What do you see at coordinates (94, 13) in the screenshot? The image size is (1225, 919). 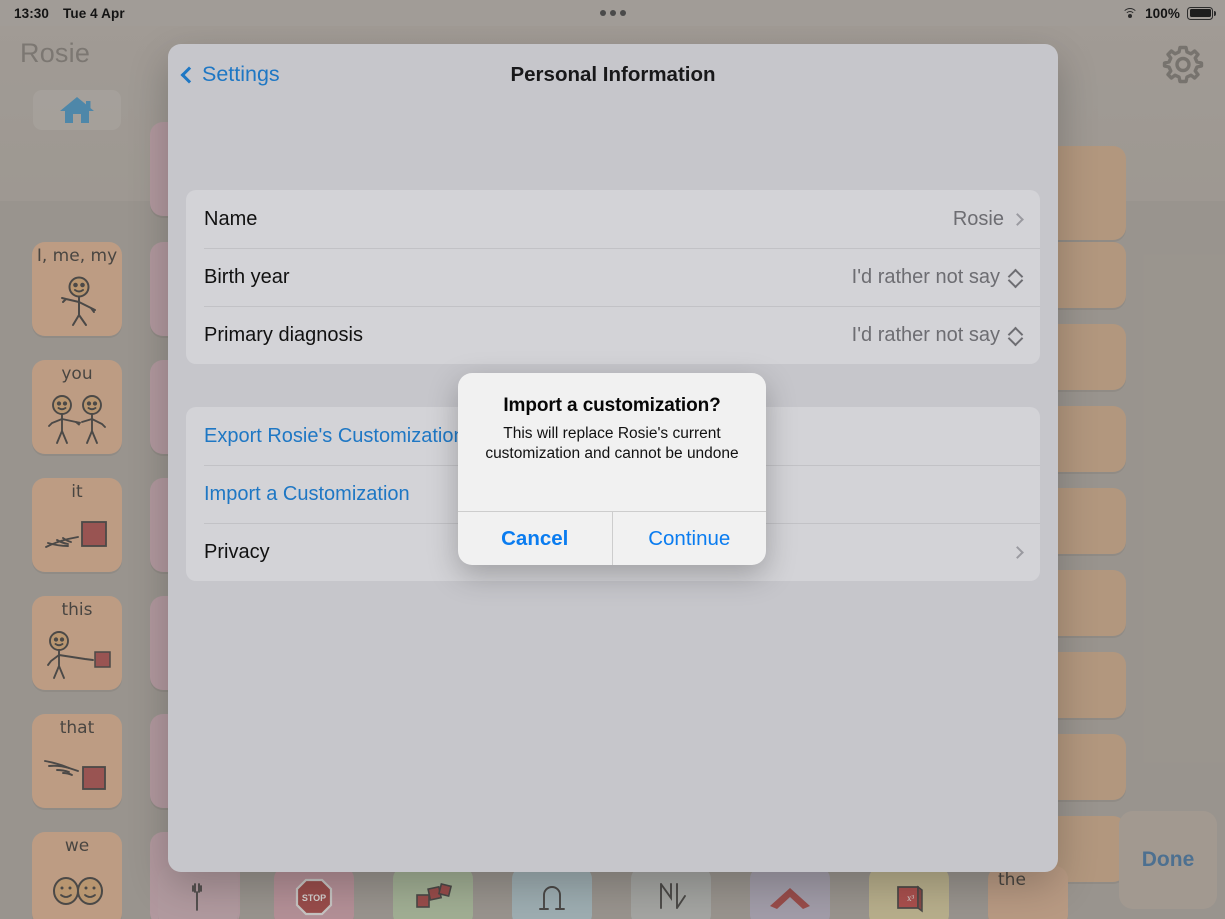 I see `status-date: Tue 4 Apr` at bounding box center [94, 13].